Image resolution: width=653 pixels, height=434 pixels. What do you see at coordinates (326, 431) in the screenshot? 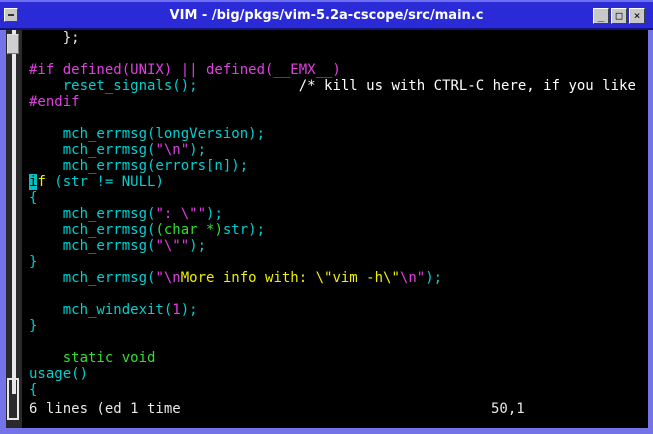
I see `window-frame-bottom` at bounding box center [326, 431].